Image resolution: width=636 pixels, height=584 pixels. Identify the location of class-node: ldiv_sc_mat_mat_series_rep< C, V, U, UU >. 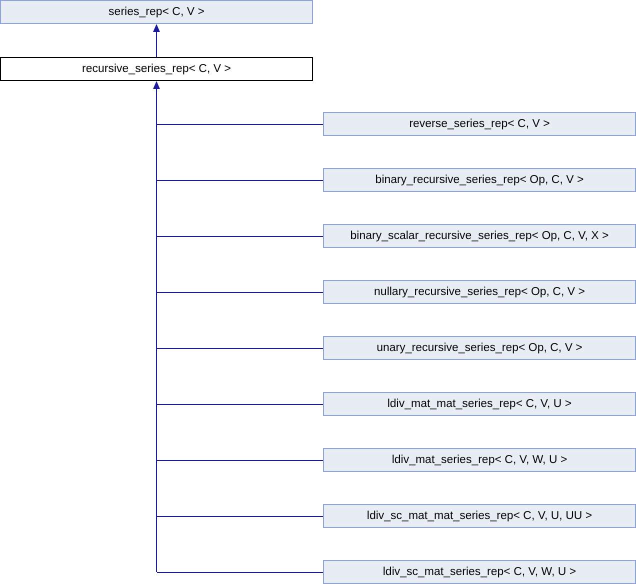
(479, 516).